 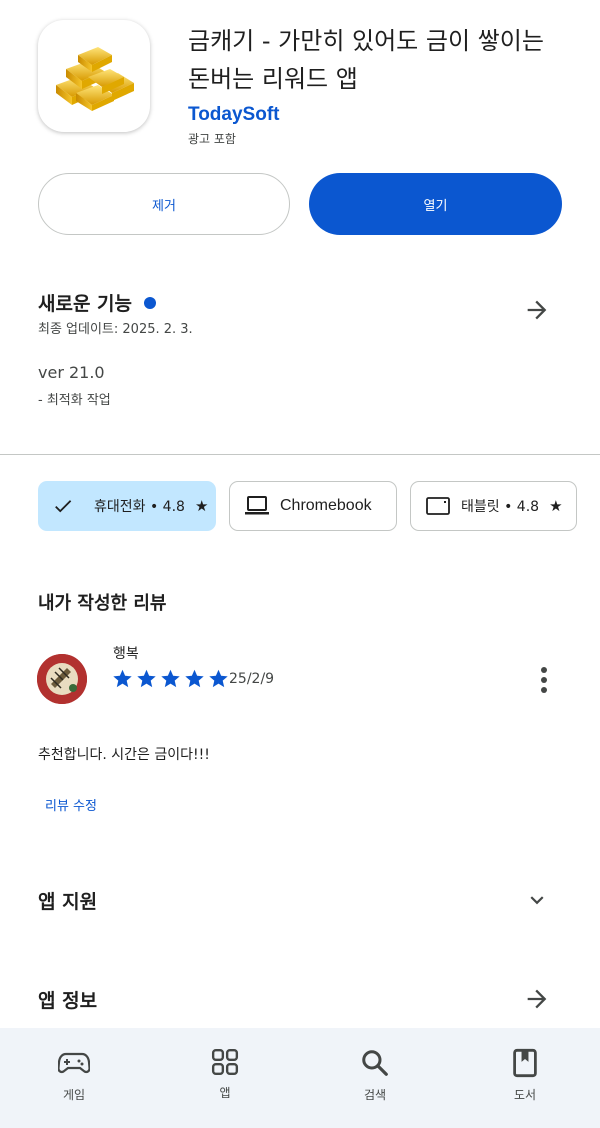 What do you see at coordinates (102, 603) in the screenshot?
I see `my-review-title: 내가 작성한 리뷰` at bounding box center [102, 603].